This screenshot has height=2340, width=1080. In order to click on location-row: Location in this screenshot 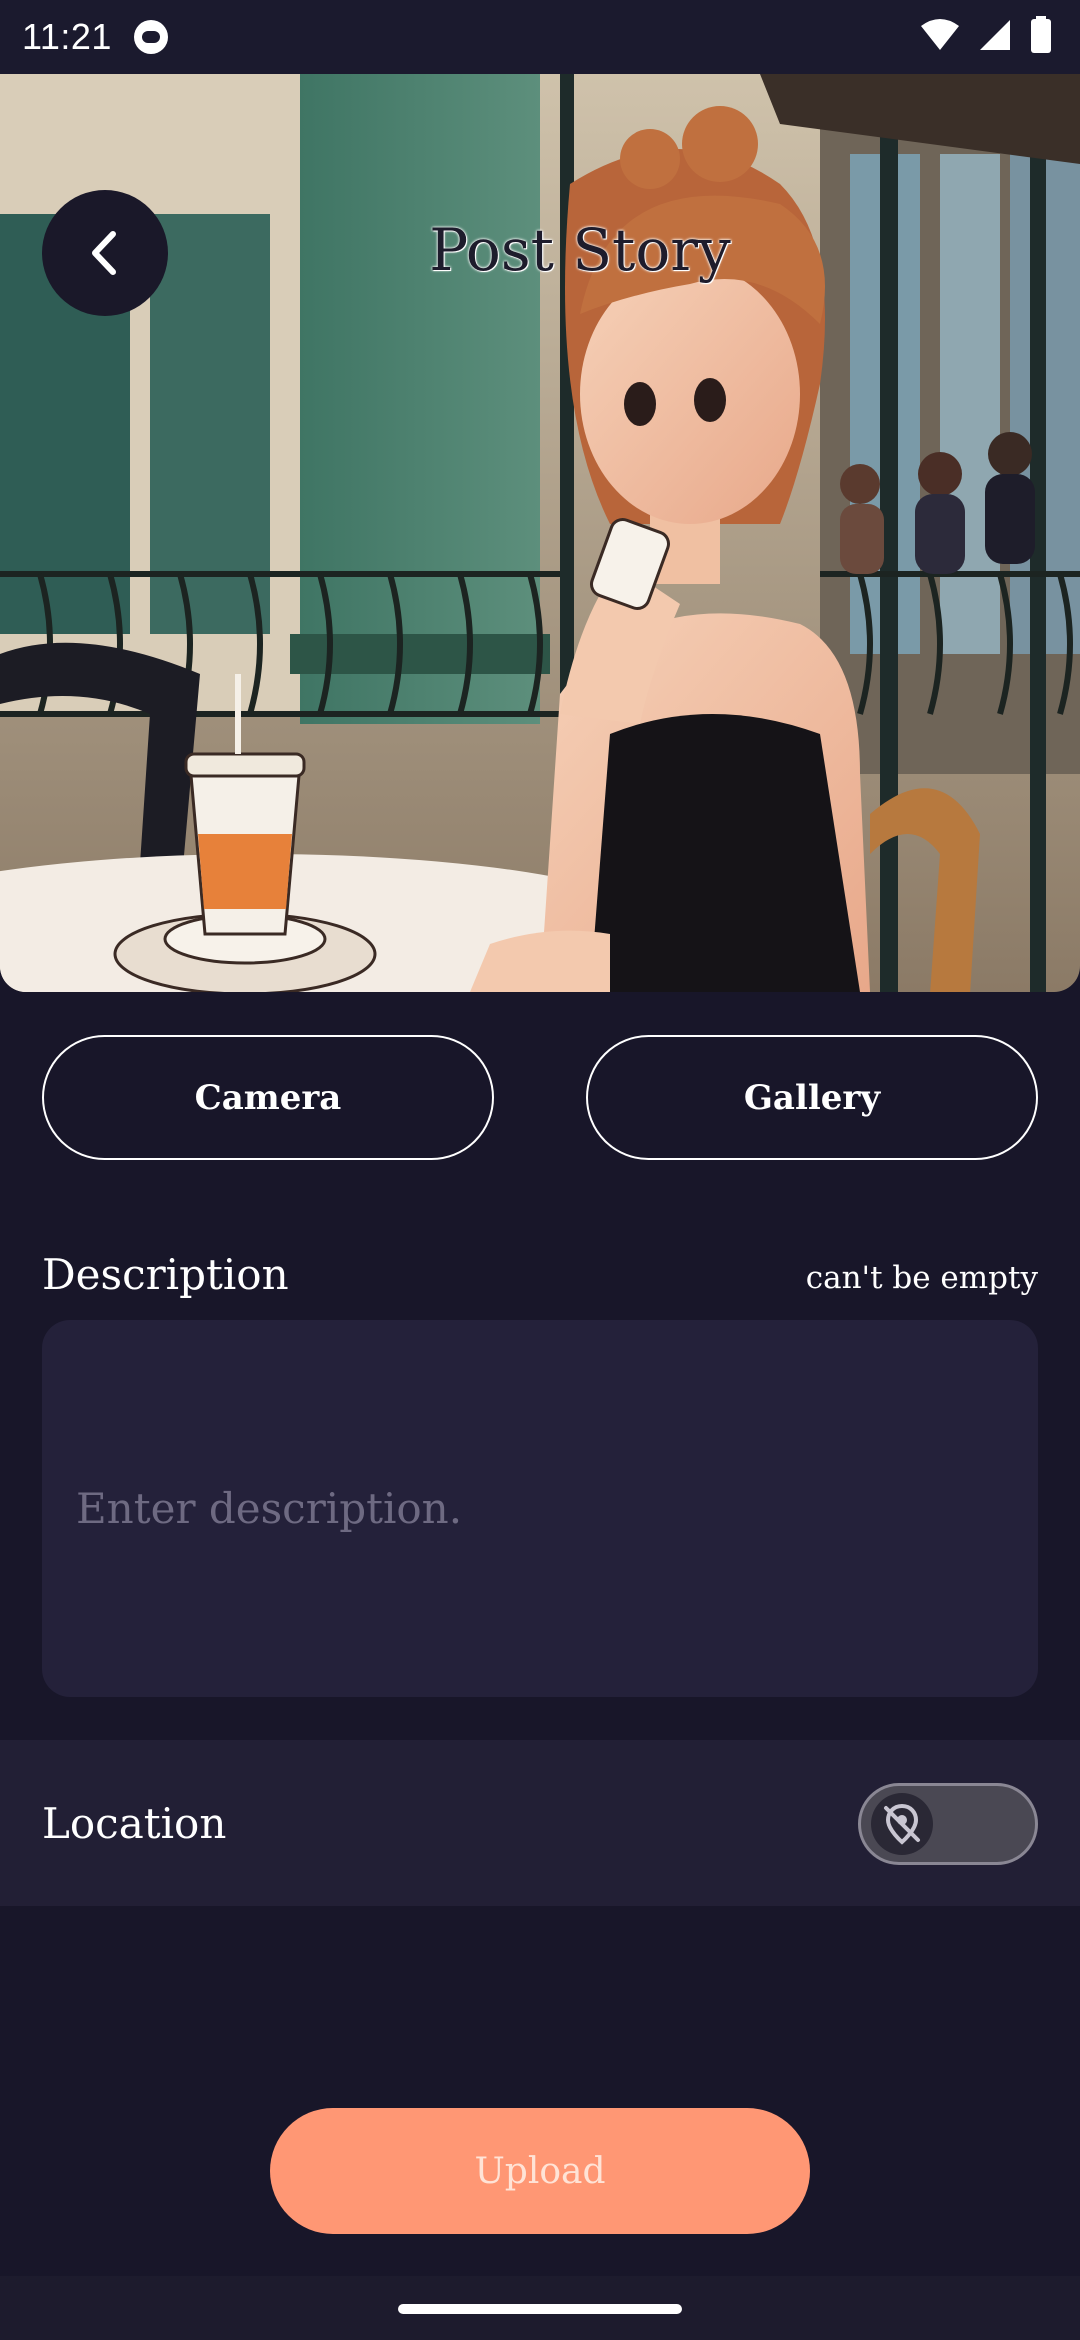, I will do `click(540, 1823)`.